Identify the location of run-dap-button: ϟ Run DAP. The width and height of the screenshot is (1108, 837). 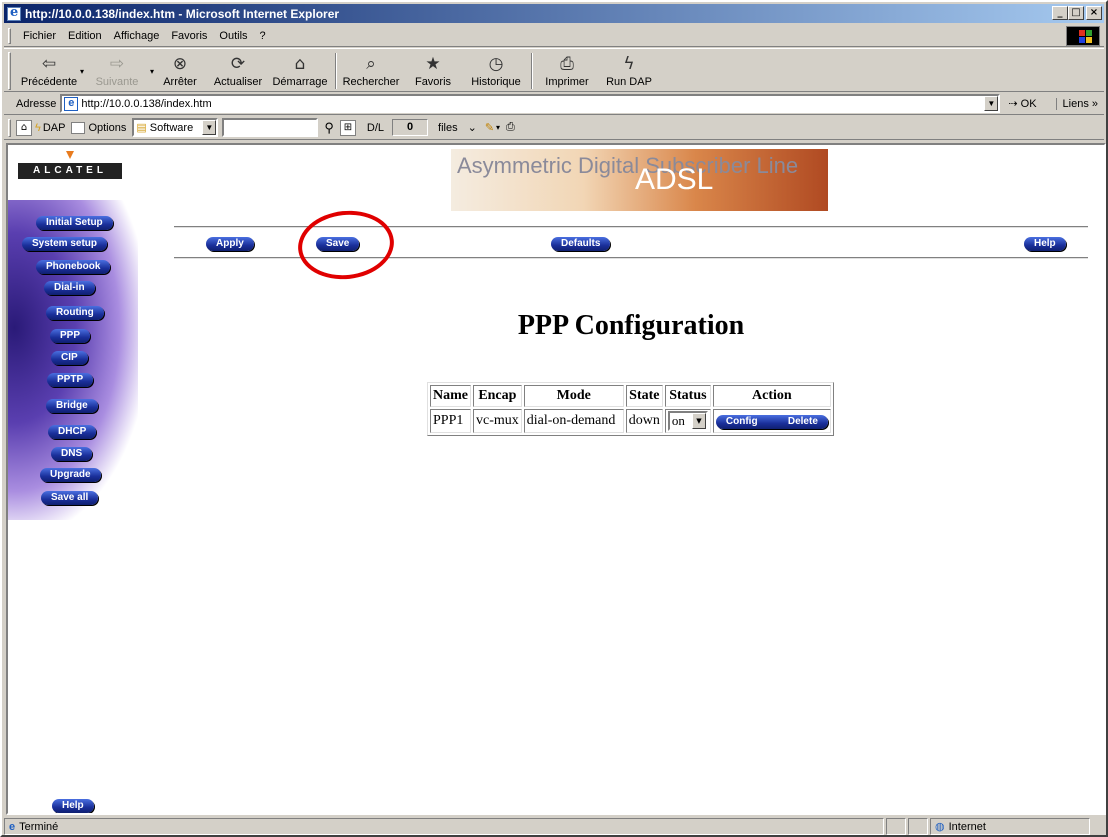
(629, 70).